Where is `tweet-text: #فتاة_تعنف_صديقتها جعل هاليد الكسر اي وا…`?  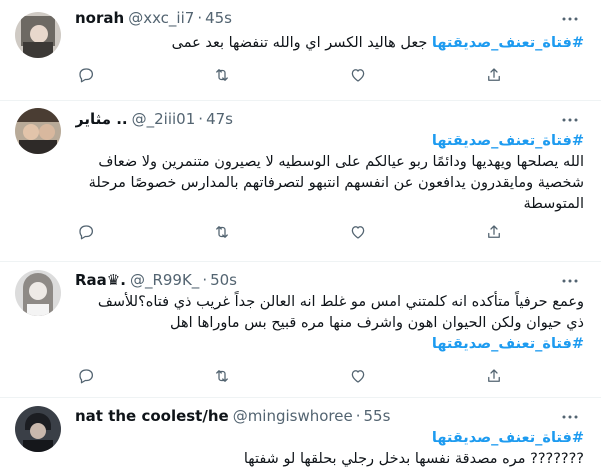
tweet-text: #فتاة_تعنف_صديقتها جعل هاليد الكسر اي وا… is located at coordinates (329, 43).